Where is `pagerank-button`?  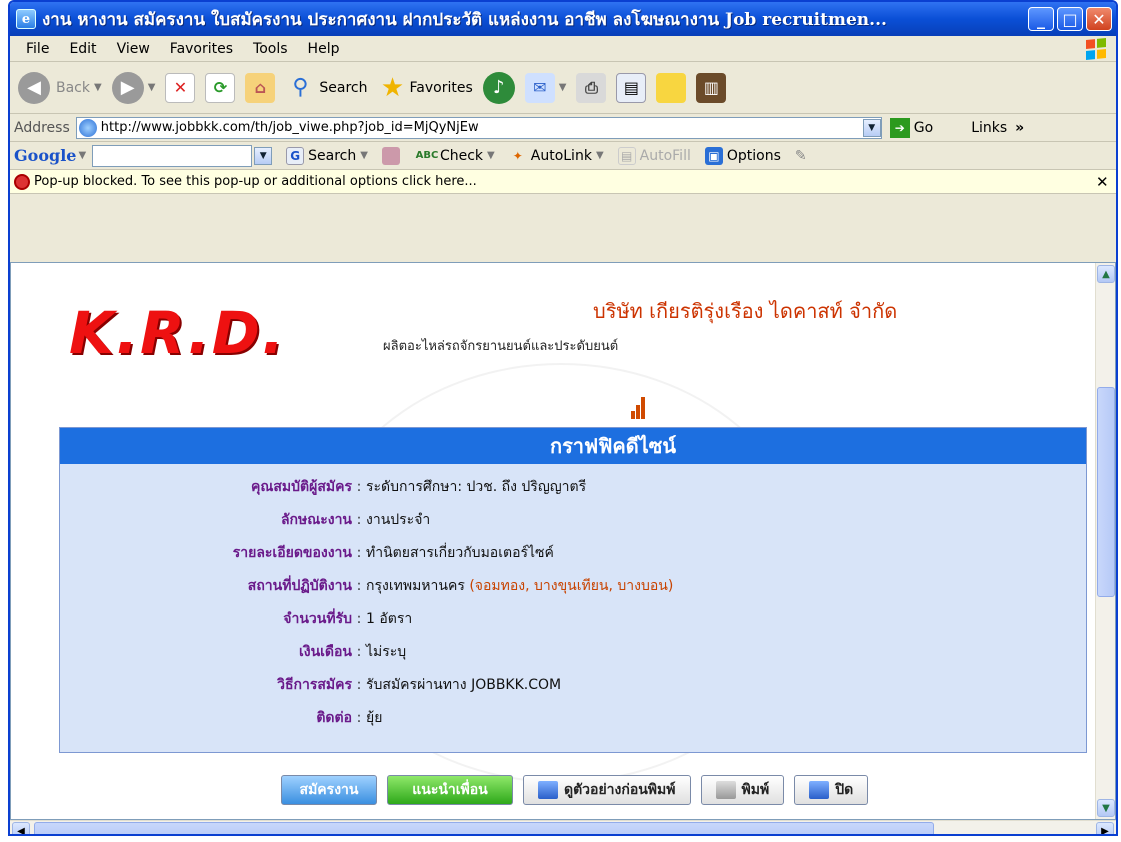 pagerank-button is located at coordinates (392, 155).